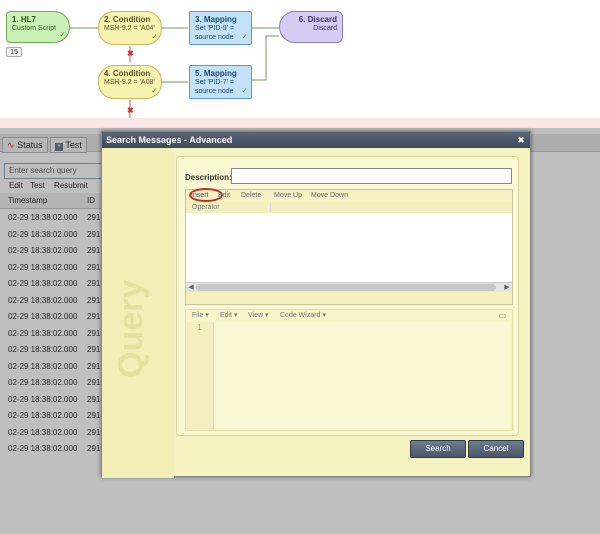 The width and height of the screenshot is (600, 534). I want to click on flow-node-mapping-pid9: 3. Mapping Set 'PID-9' = source node ✓, so click(220, 28).